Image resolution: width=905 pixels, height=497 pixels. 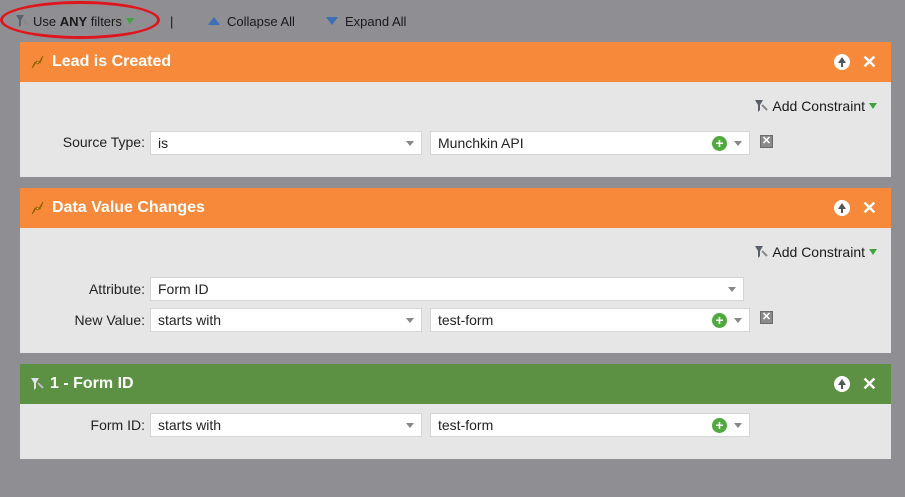 I want to click on constraint-label: Source Type:, so click(x=103, y=142).